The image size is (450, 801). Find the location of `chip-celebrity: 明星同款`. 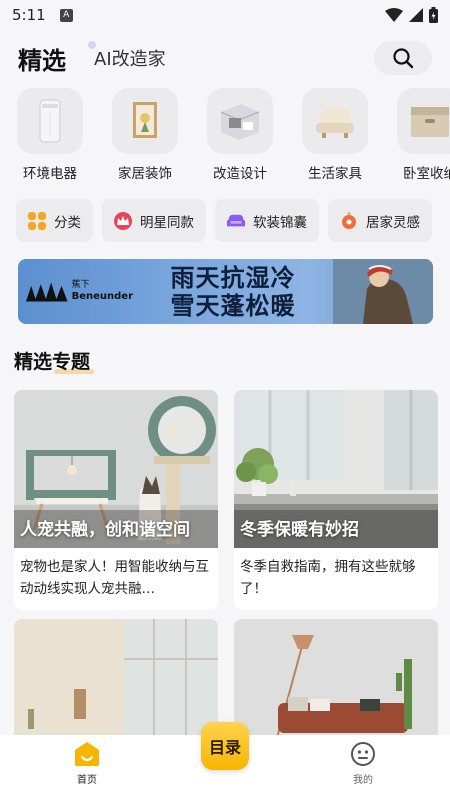

chip-celebrity: 明星同款 is located at coordinates (154, 220).